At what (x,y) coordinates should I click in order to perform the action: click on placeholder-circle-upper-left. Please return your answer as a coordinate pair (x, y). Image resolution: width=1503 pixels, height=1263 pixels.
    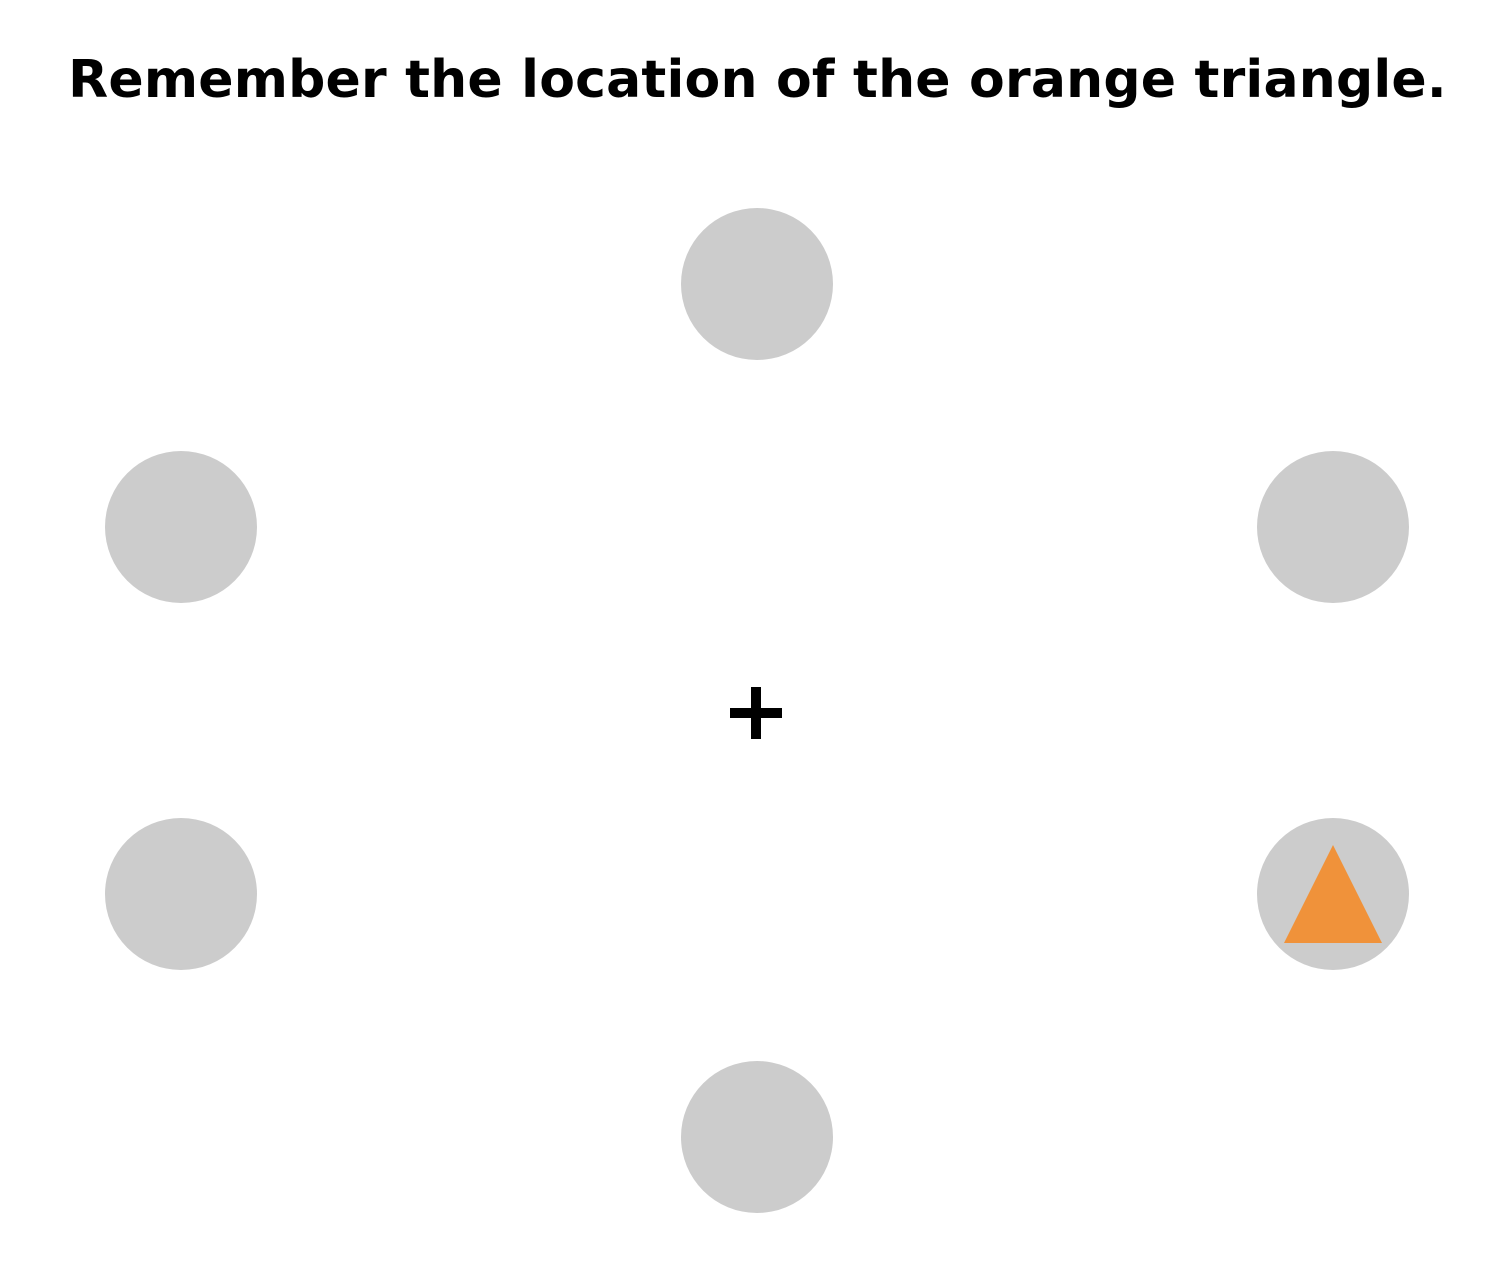
    Looking at the image, I should click on (181, 527).